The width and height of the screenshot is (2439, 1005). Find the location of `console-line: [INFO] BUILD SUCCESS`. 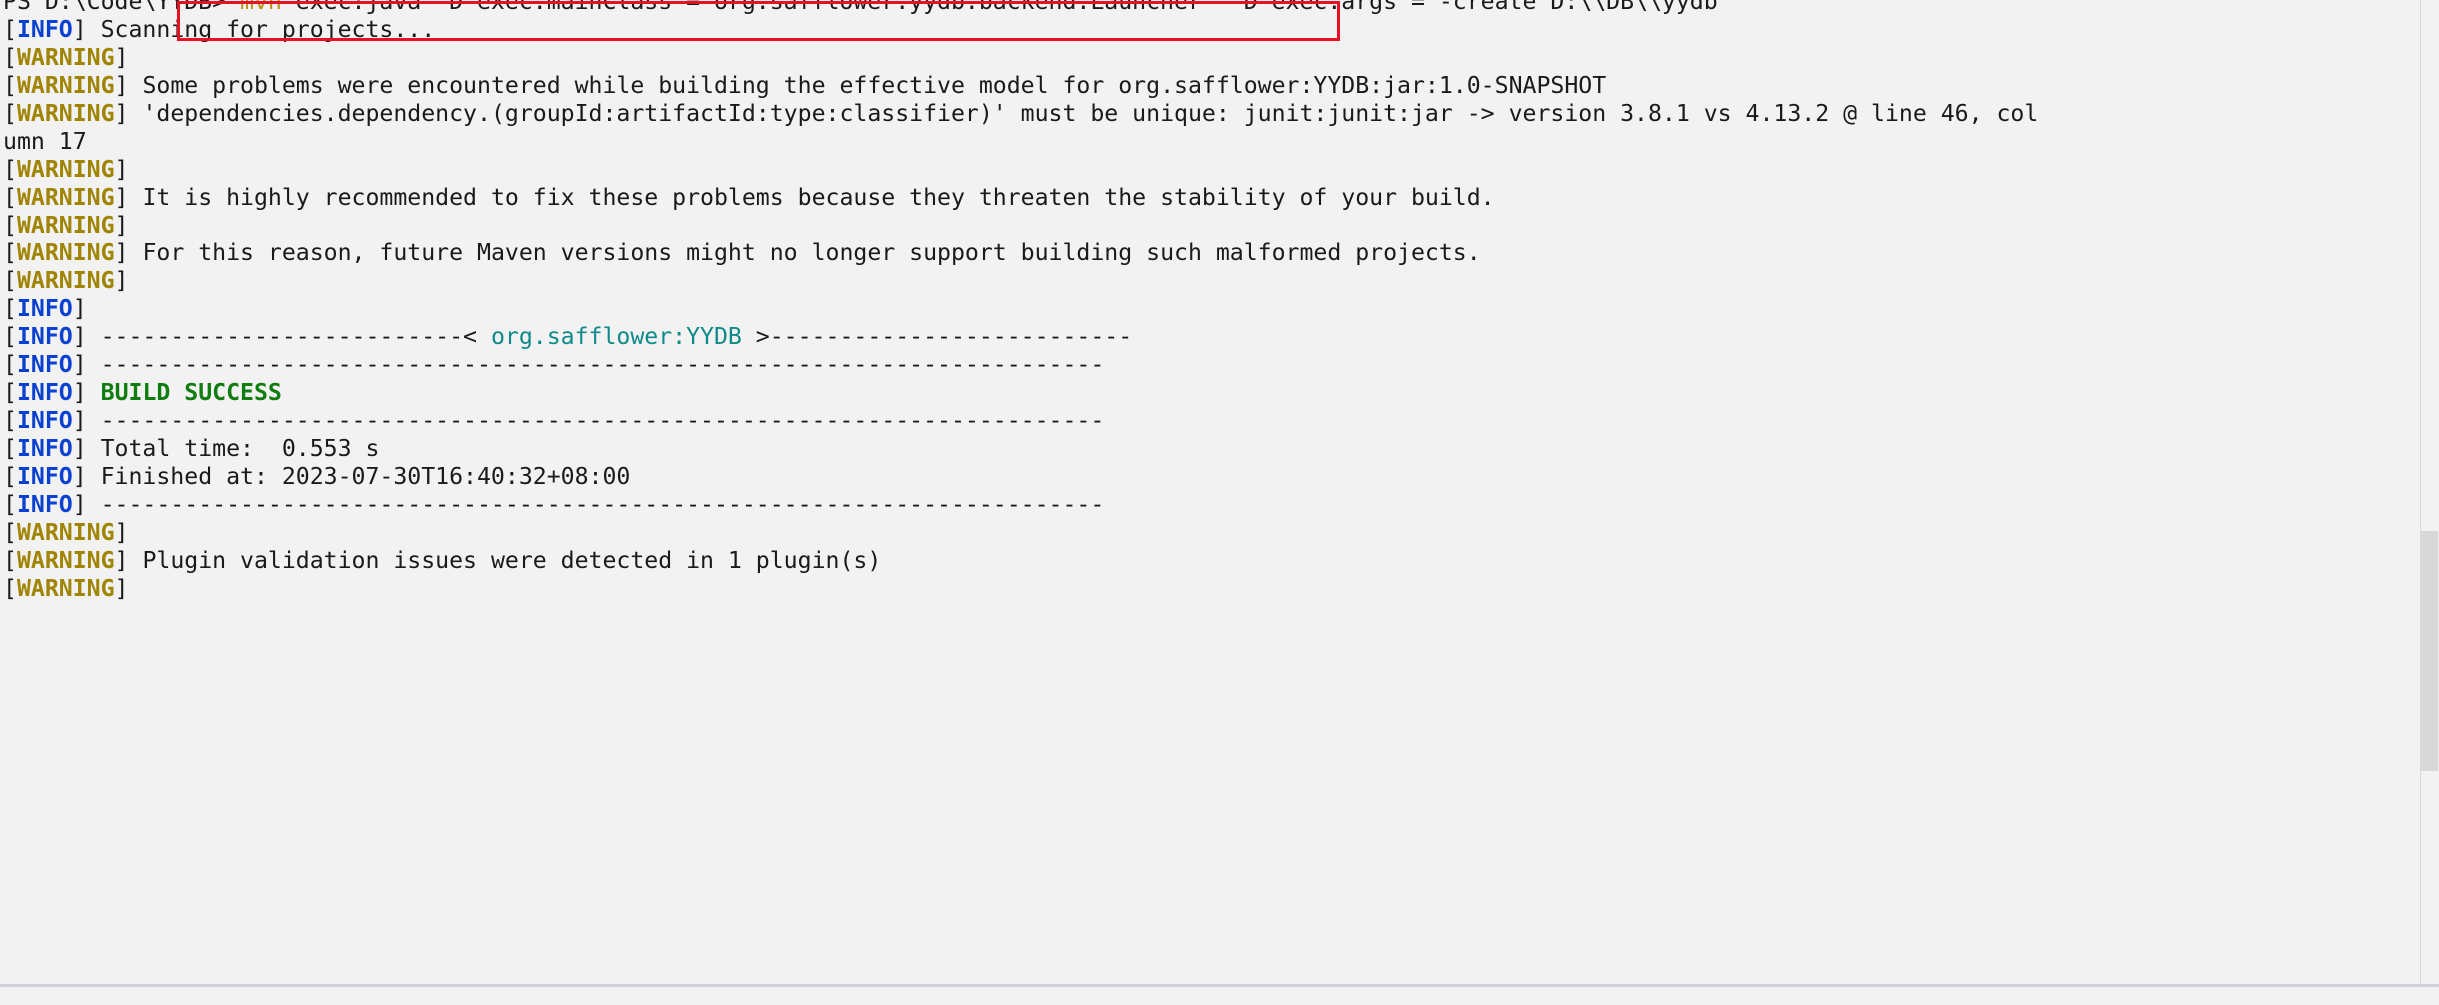

console-line: [INFO] BUILD SUCCESS is located at coordinates (1210, 393).